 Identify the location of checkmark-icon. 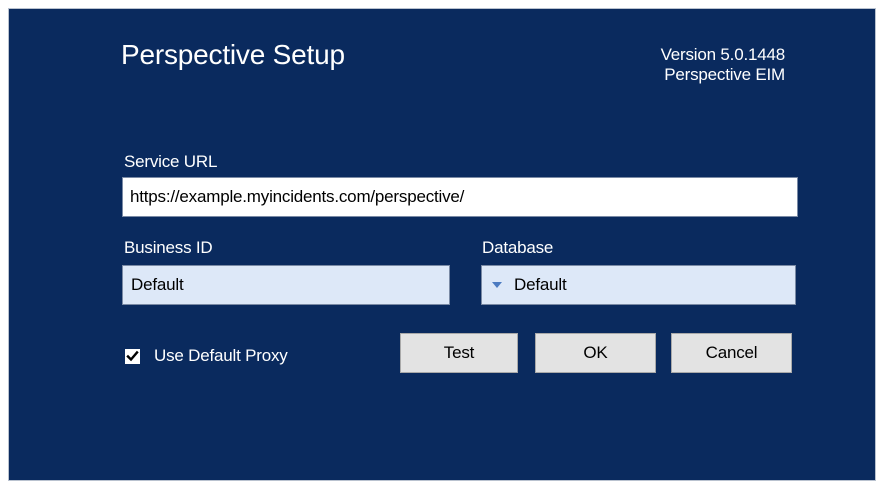
(132, 355).